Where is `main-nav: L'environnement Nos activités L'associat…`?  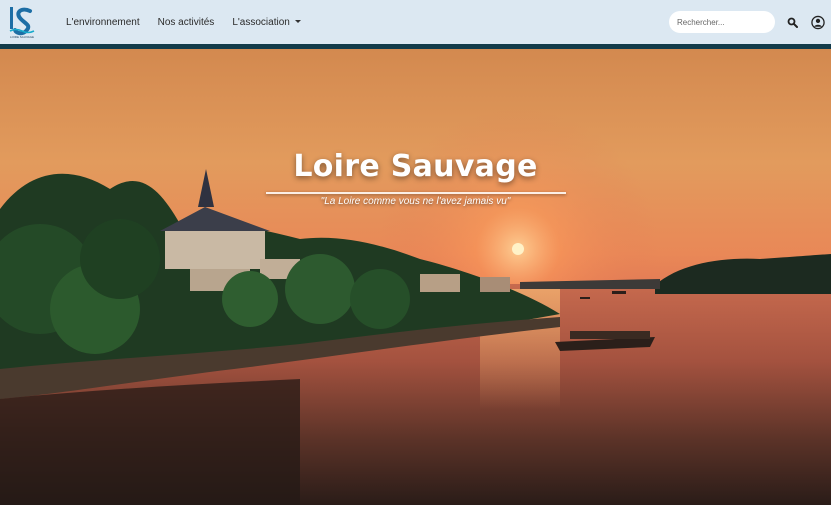 main-nav: L'environnement Nos activités L'associat… is located at coordinates (183, 22).